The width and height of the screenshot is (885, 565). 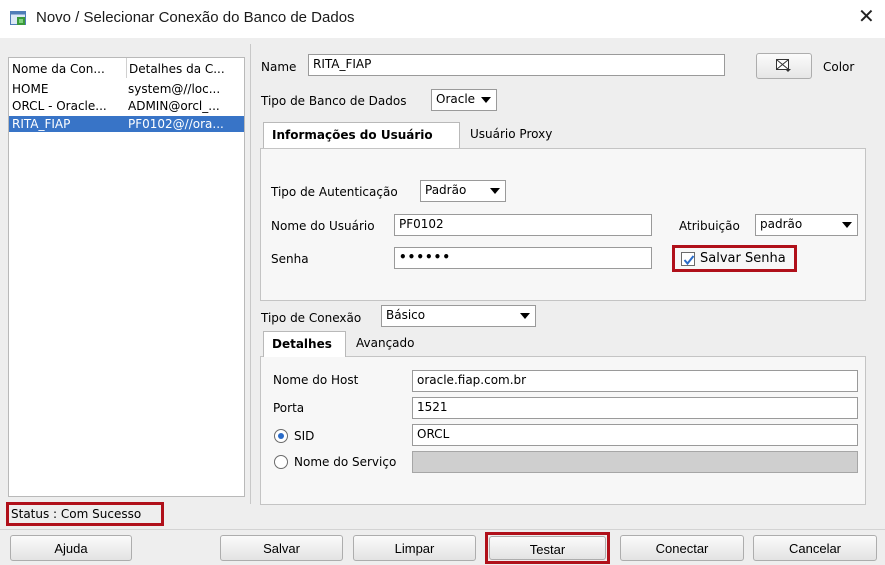 I want to click on db-type-select: Oracle, so click(x=464, y=100).